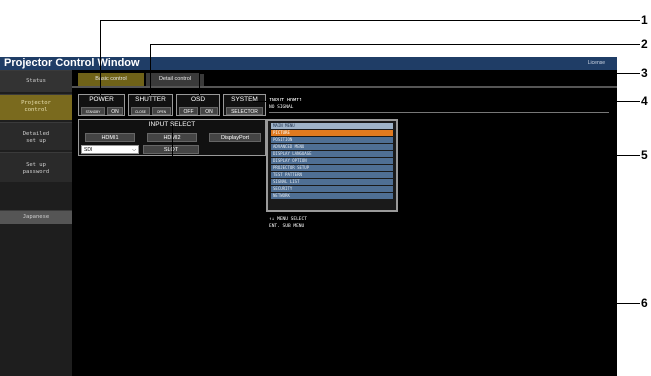 The image size is (651, 376). I want to click on input-hdmi1-button: HDMI1, so click(110, 137).